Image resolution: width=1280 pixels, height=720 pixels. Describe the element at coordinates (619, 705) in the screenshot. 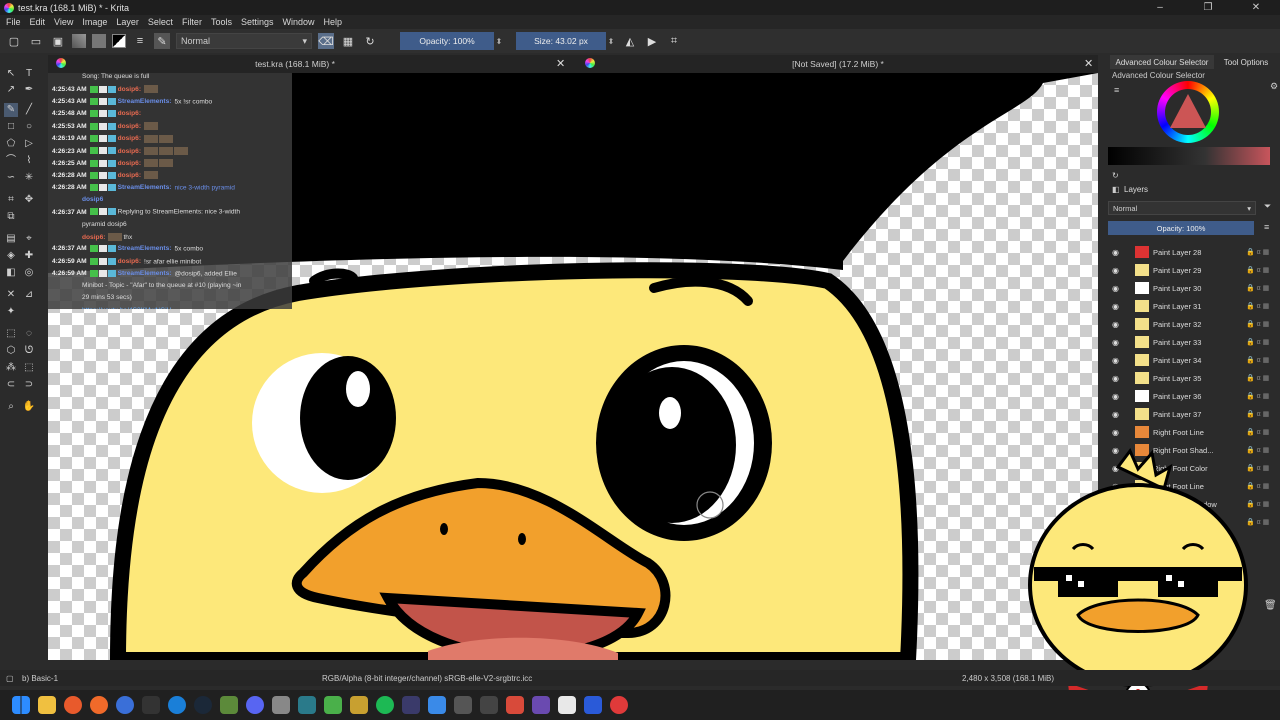

I see `krita-taskbar-icon` at that location.